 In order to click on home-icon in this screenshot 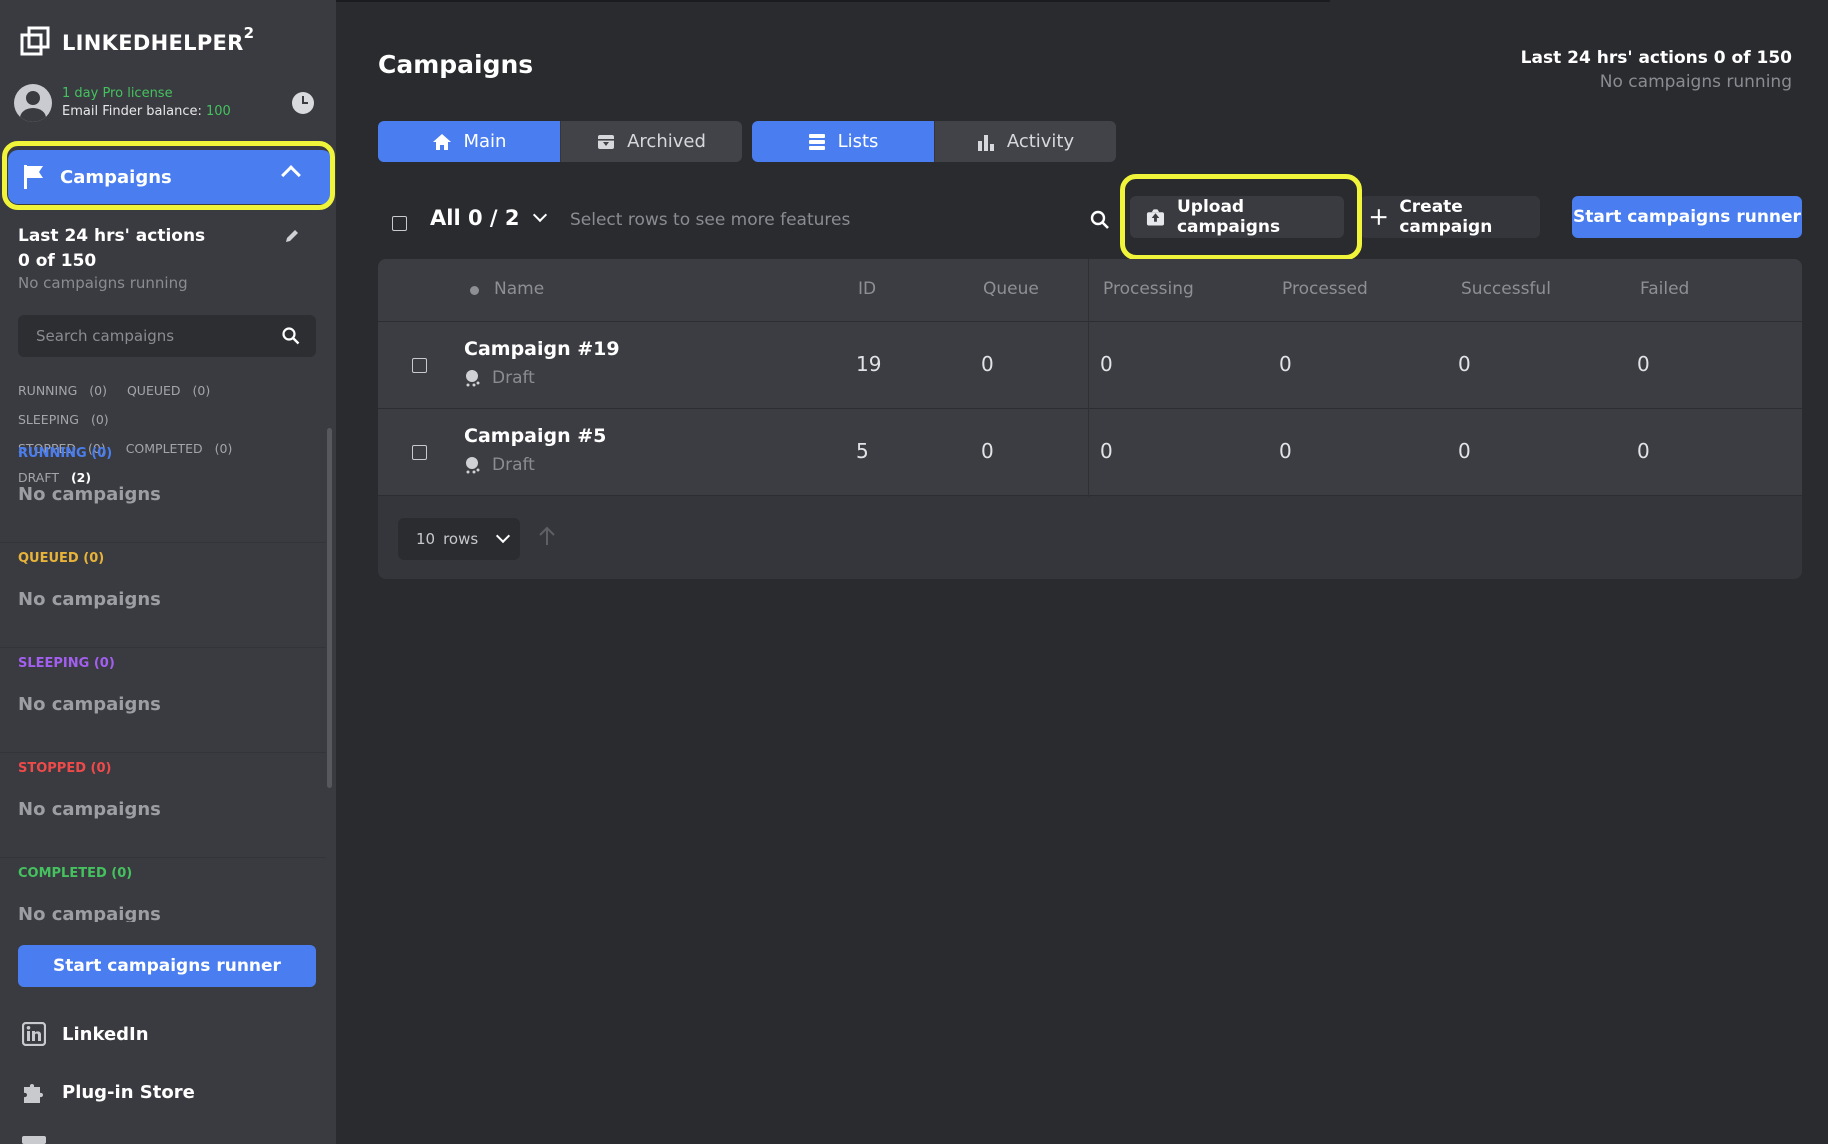, I will do `click(441, 141)`.